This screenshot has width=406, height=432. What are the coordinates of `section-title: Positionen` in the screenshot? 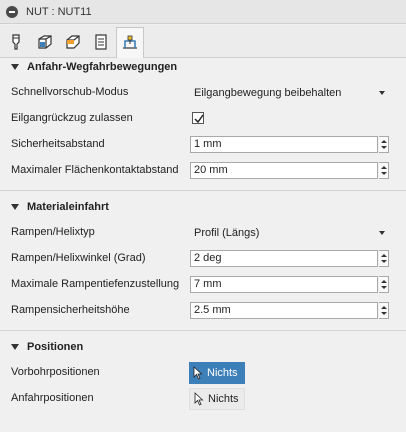 It's located at (55, 347).